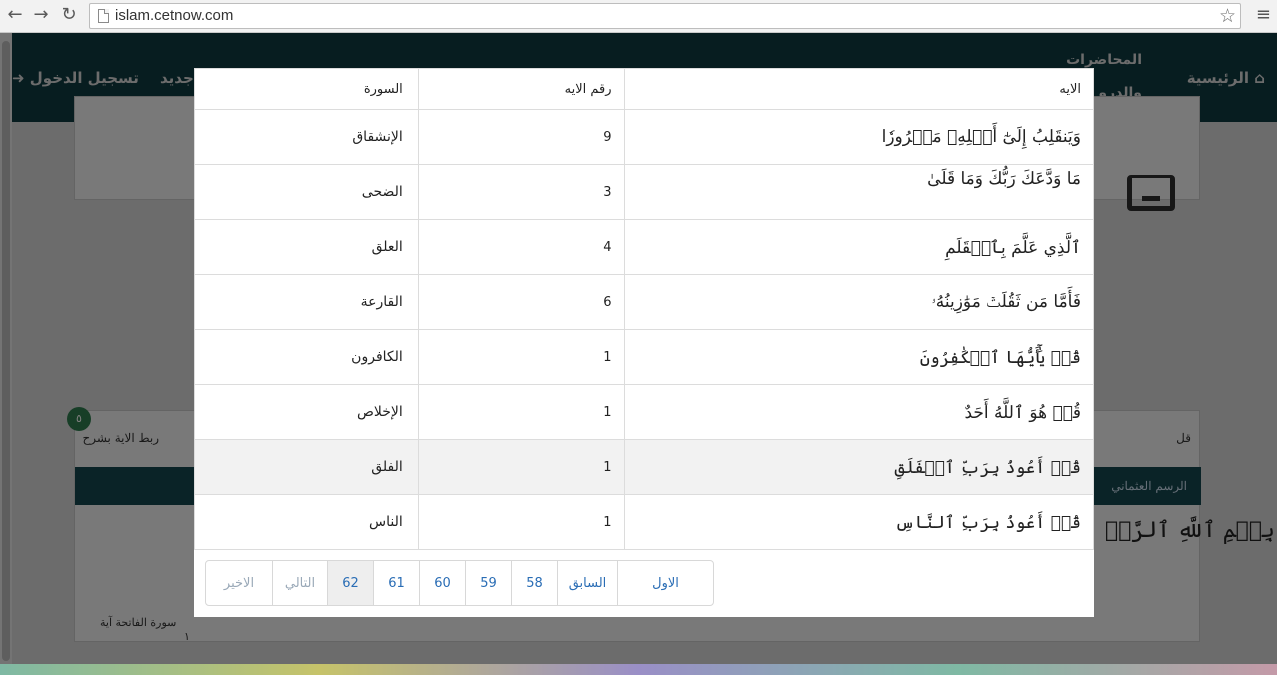  What do you see at coordinates (638, 669) in the screenshot?
I see `bottom-decoration` at bounding box center [638, 669].